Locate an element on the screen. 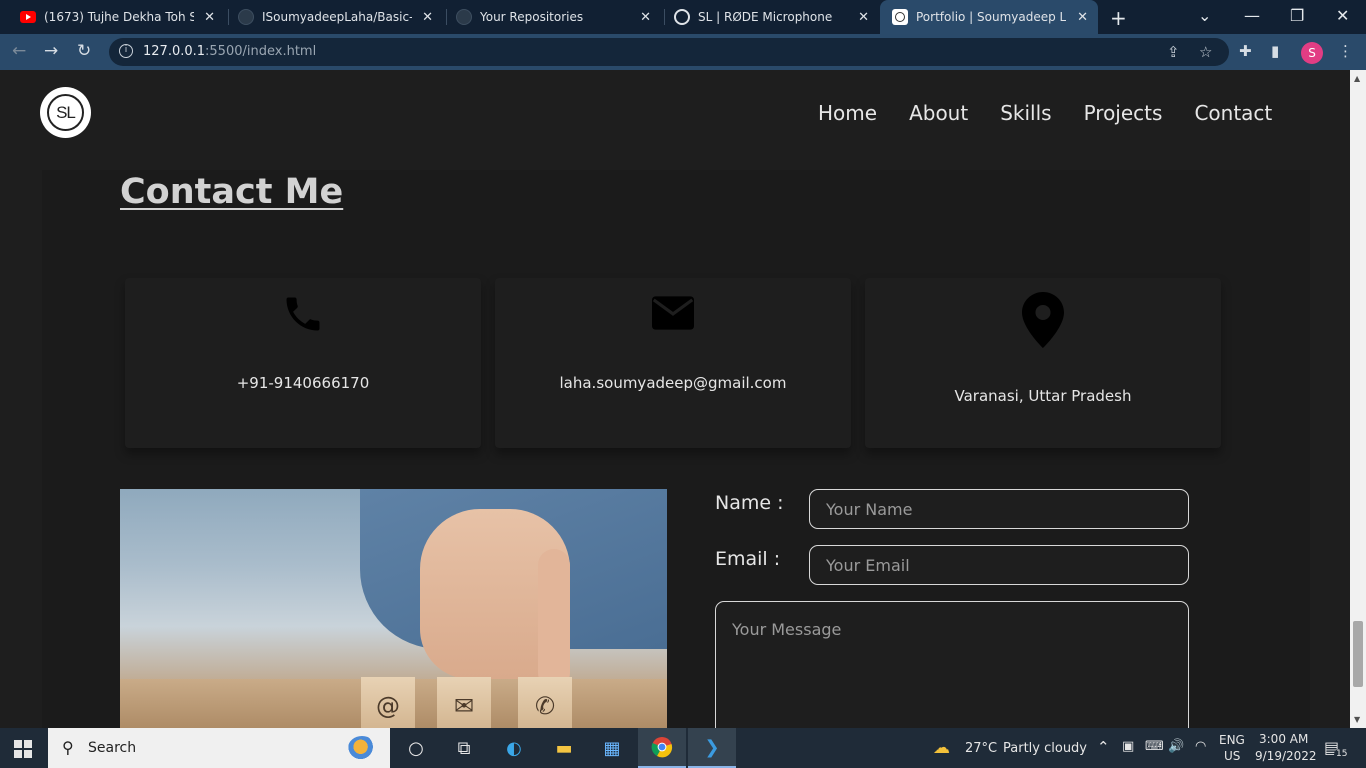 The width and height of the screenshot is (1366, 768). main-nav: Home About Skills Projects Contact is located at coordinates (1061, 113).